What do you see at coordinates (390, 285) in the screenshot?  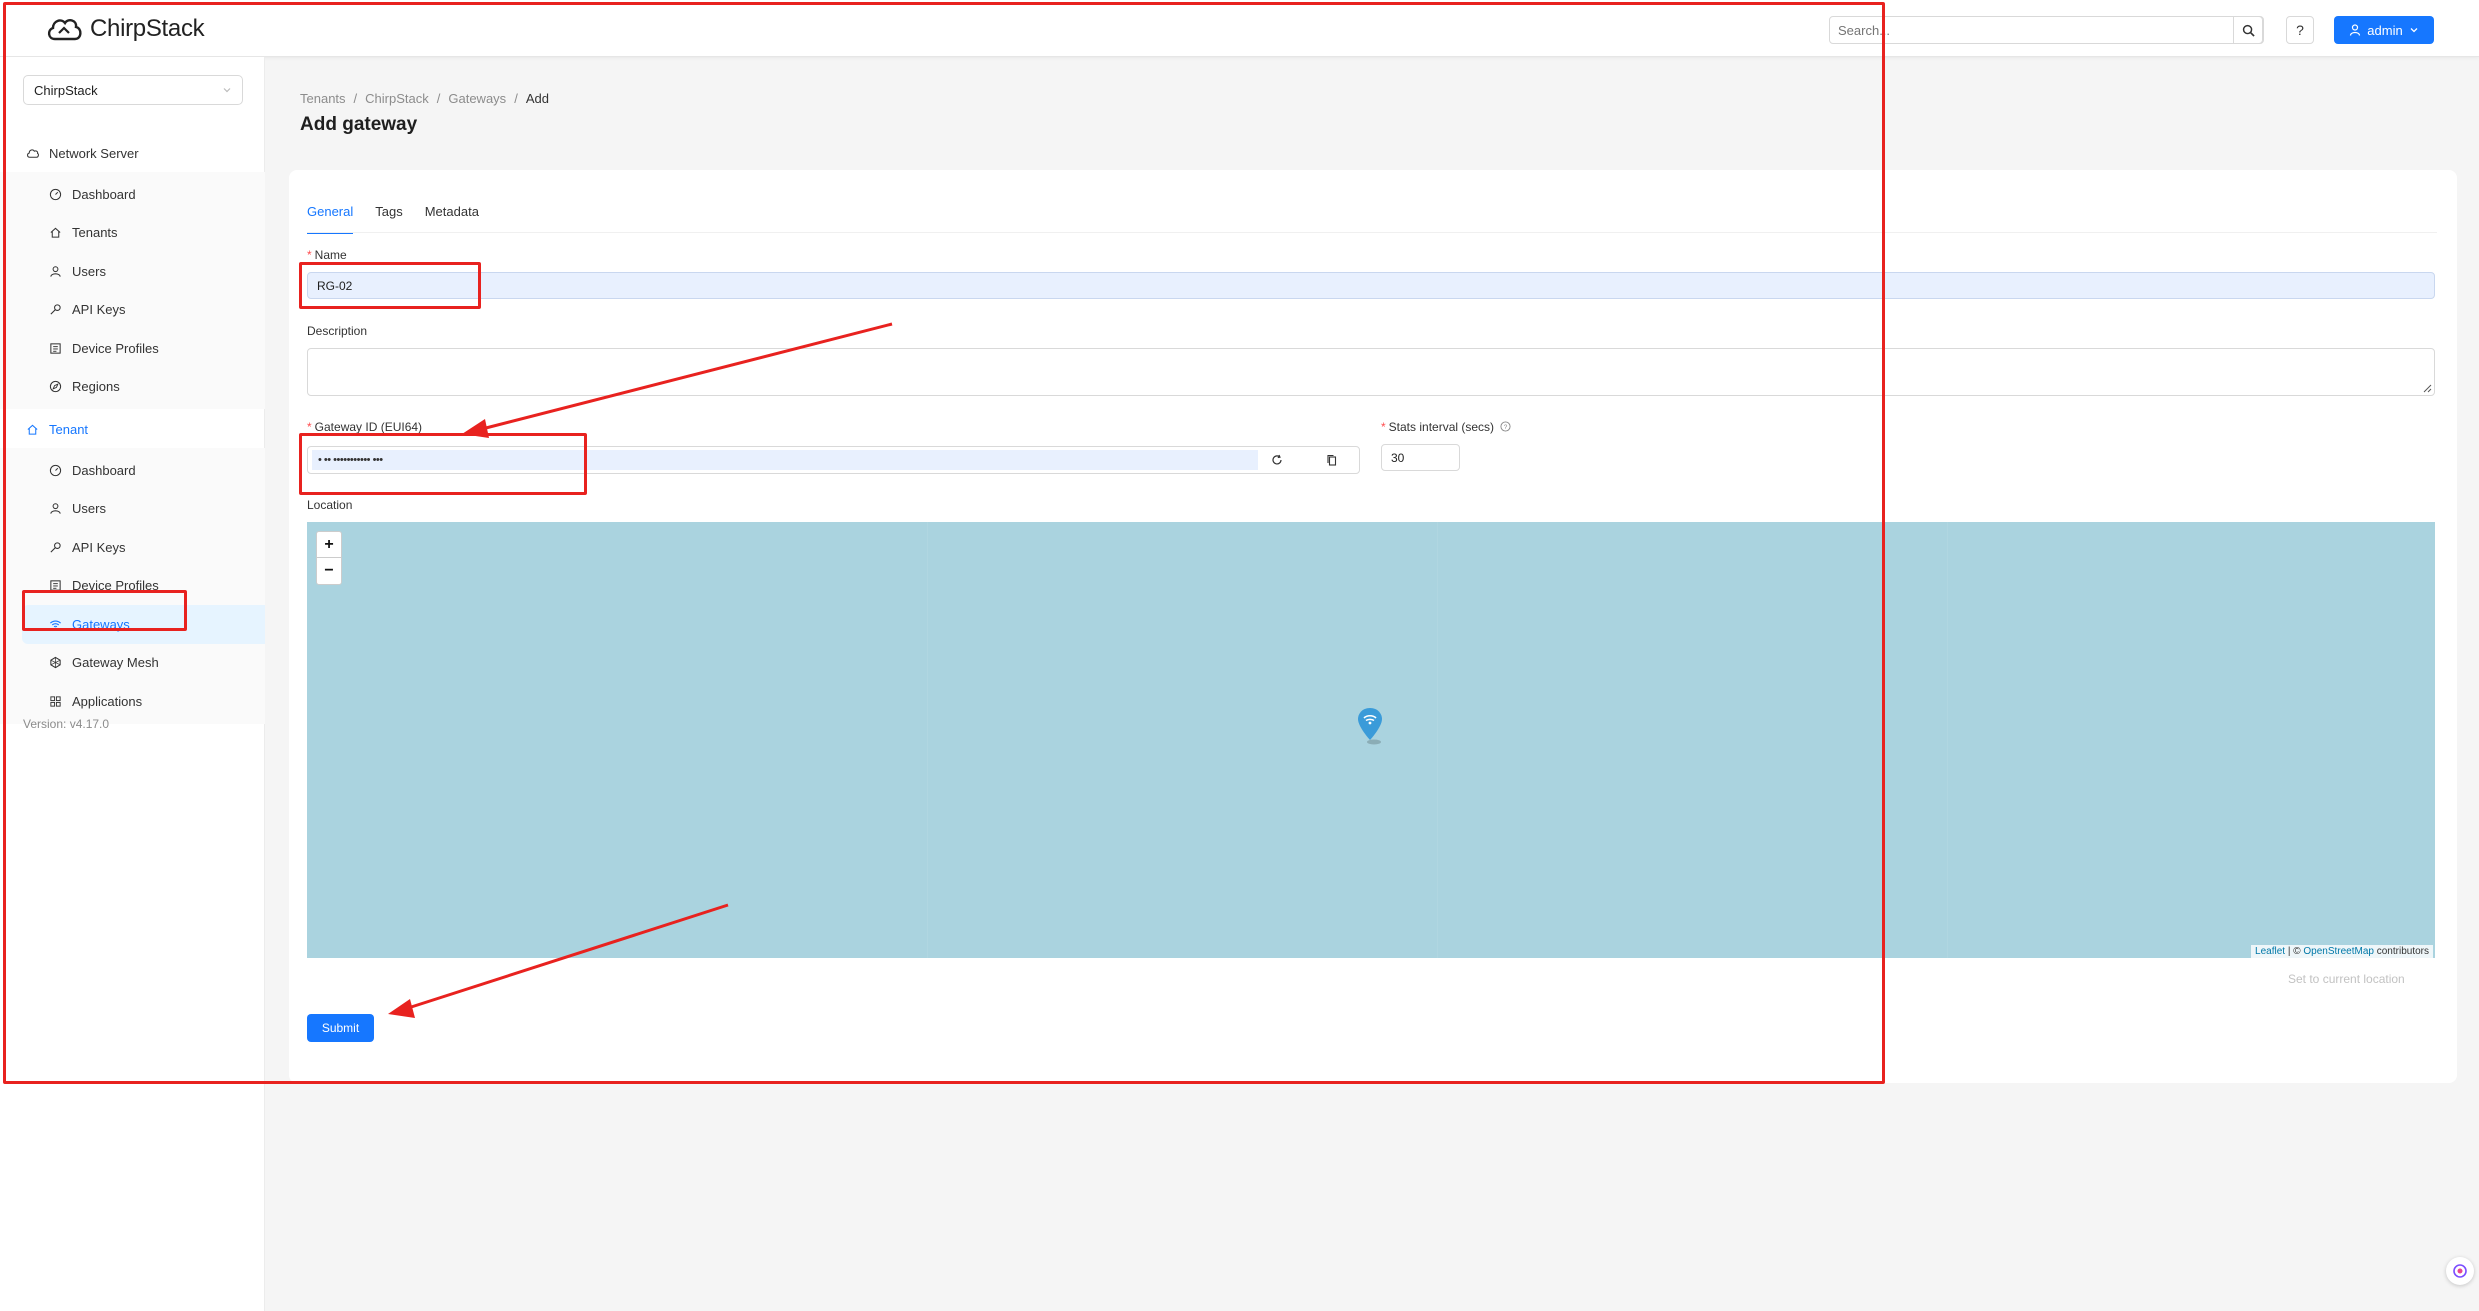 I see `annotation-name-box` at bounding box center [390, 285].